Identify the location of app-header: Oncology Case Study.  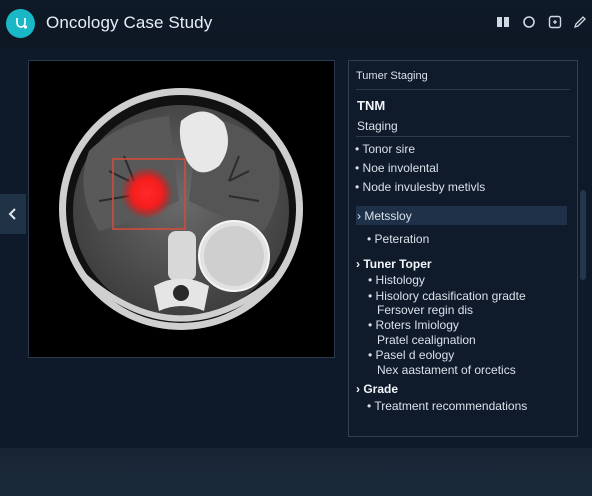
(296, 24).